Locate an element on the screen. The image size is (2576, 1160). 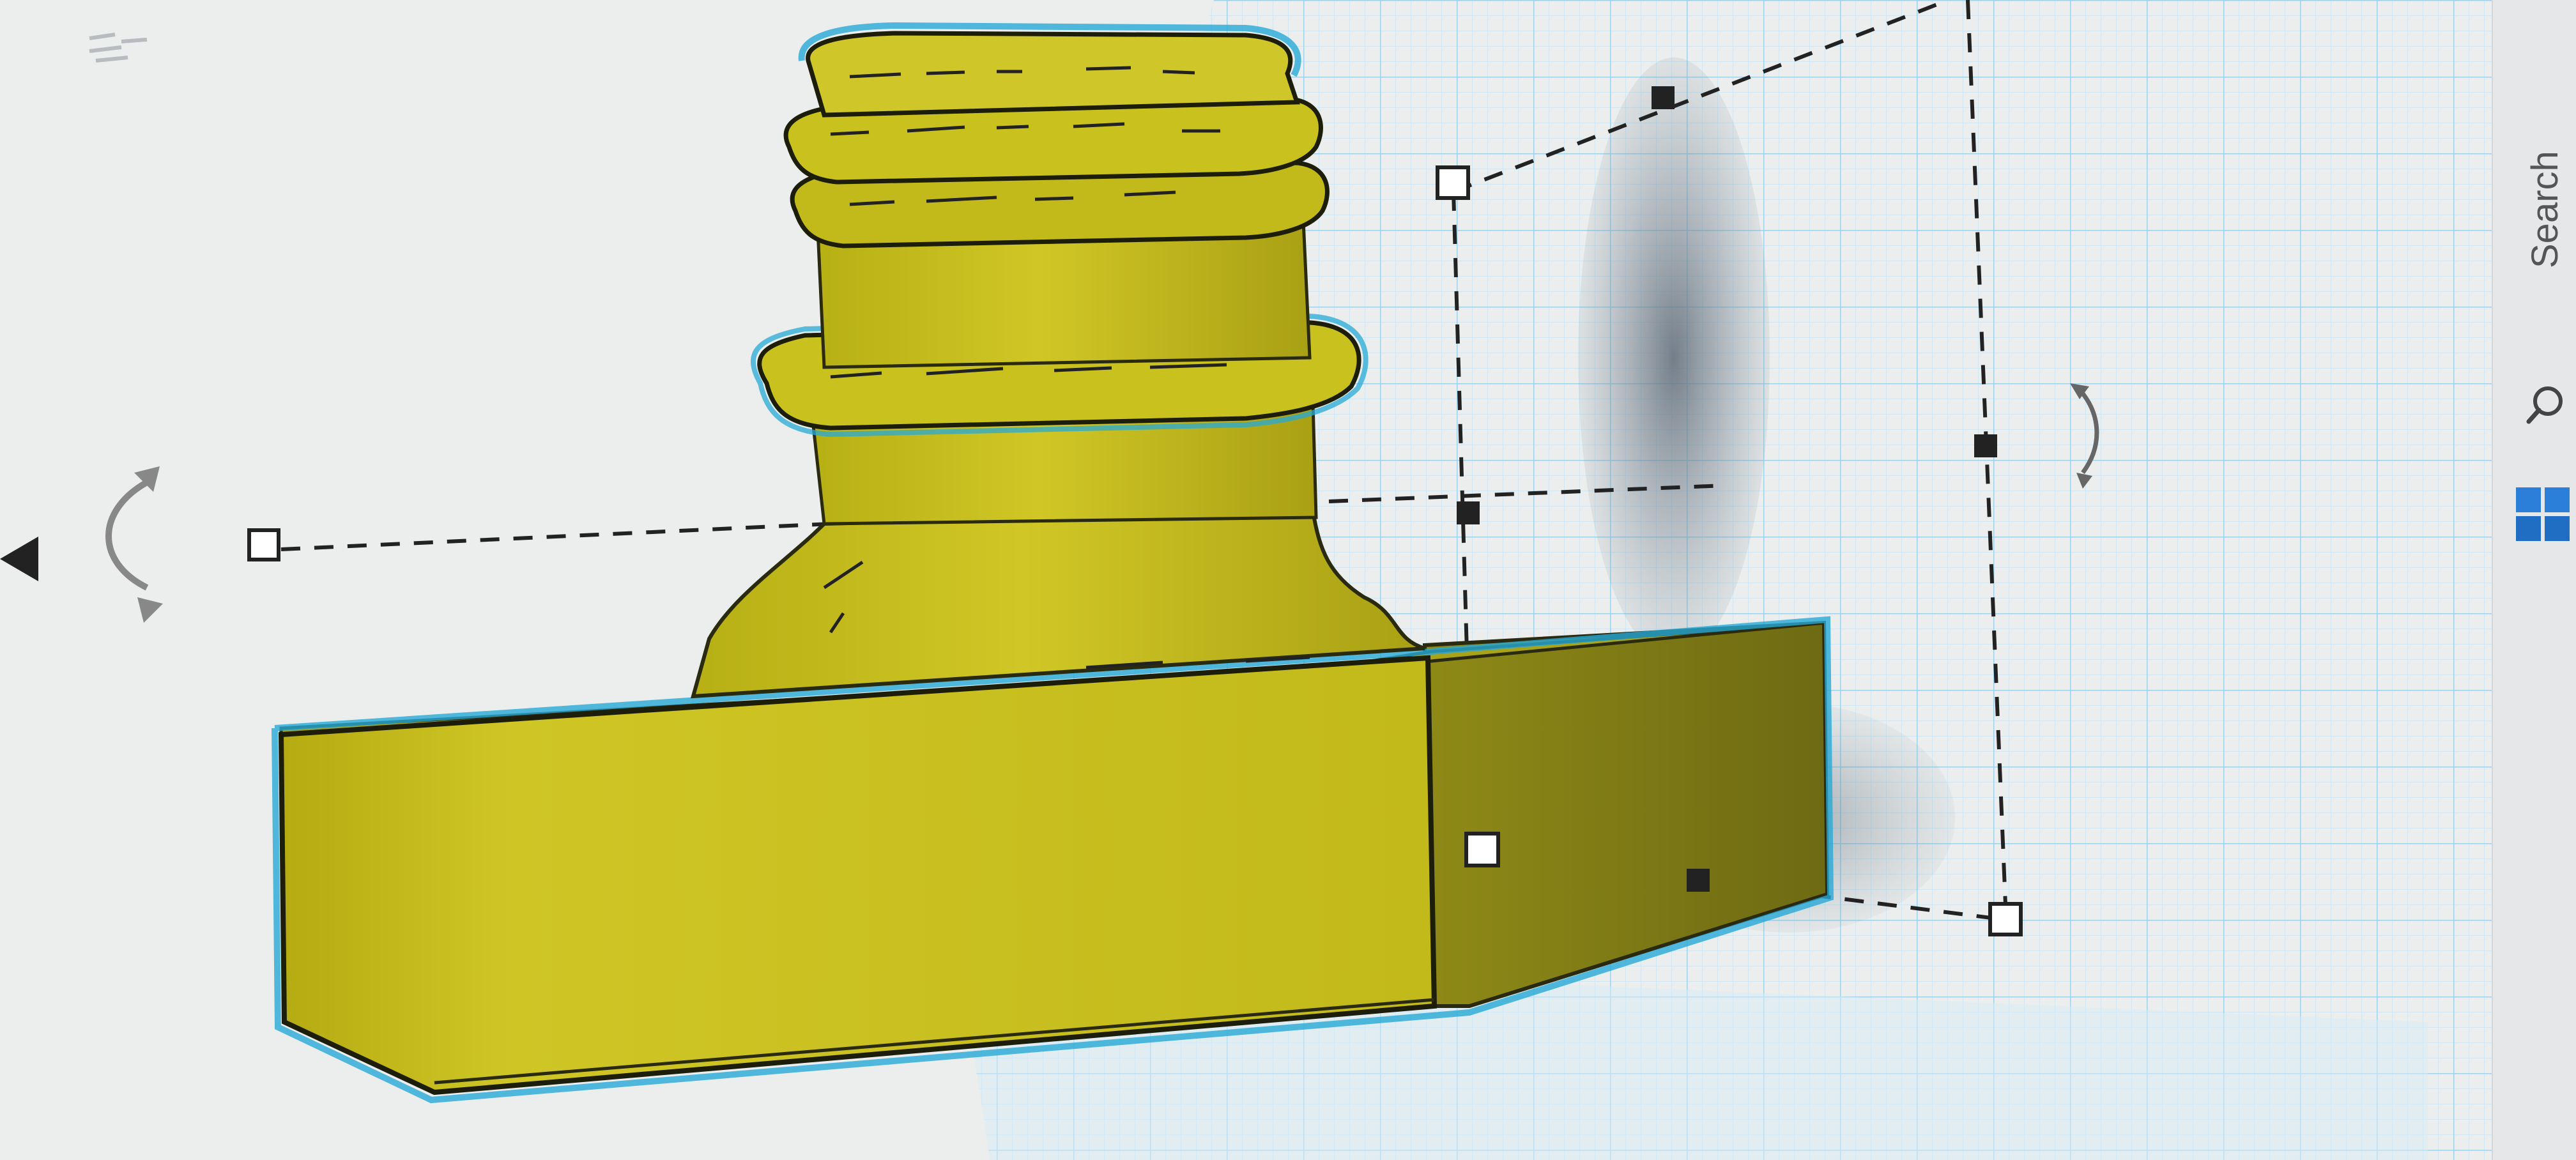
edge-handle-bottom is located at coordinates (1698, 880).